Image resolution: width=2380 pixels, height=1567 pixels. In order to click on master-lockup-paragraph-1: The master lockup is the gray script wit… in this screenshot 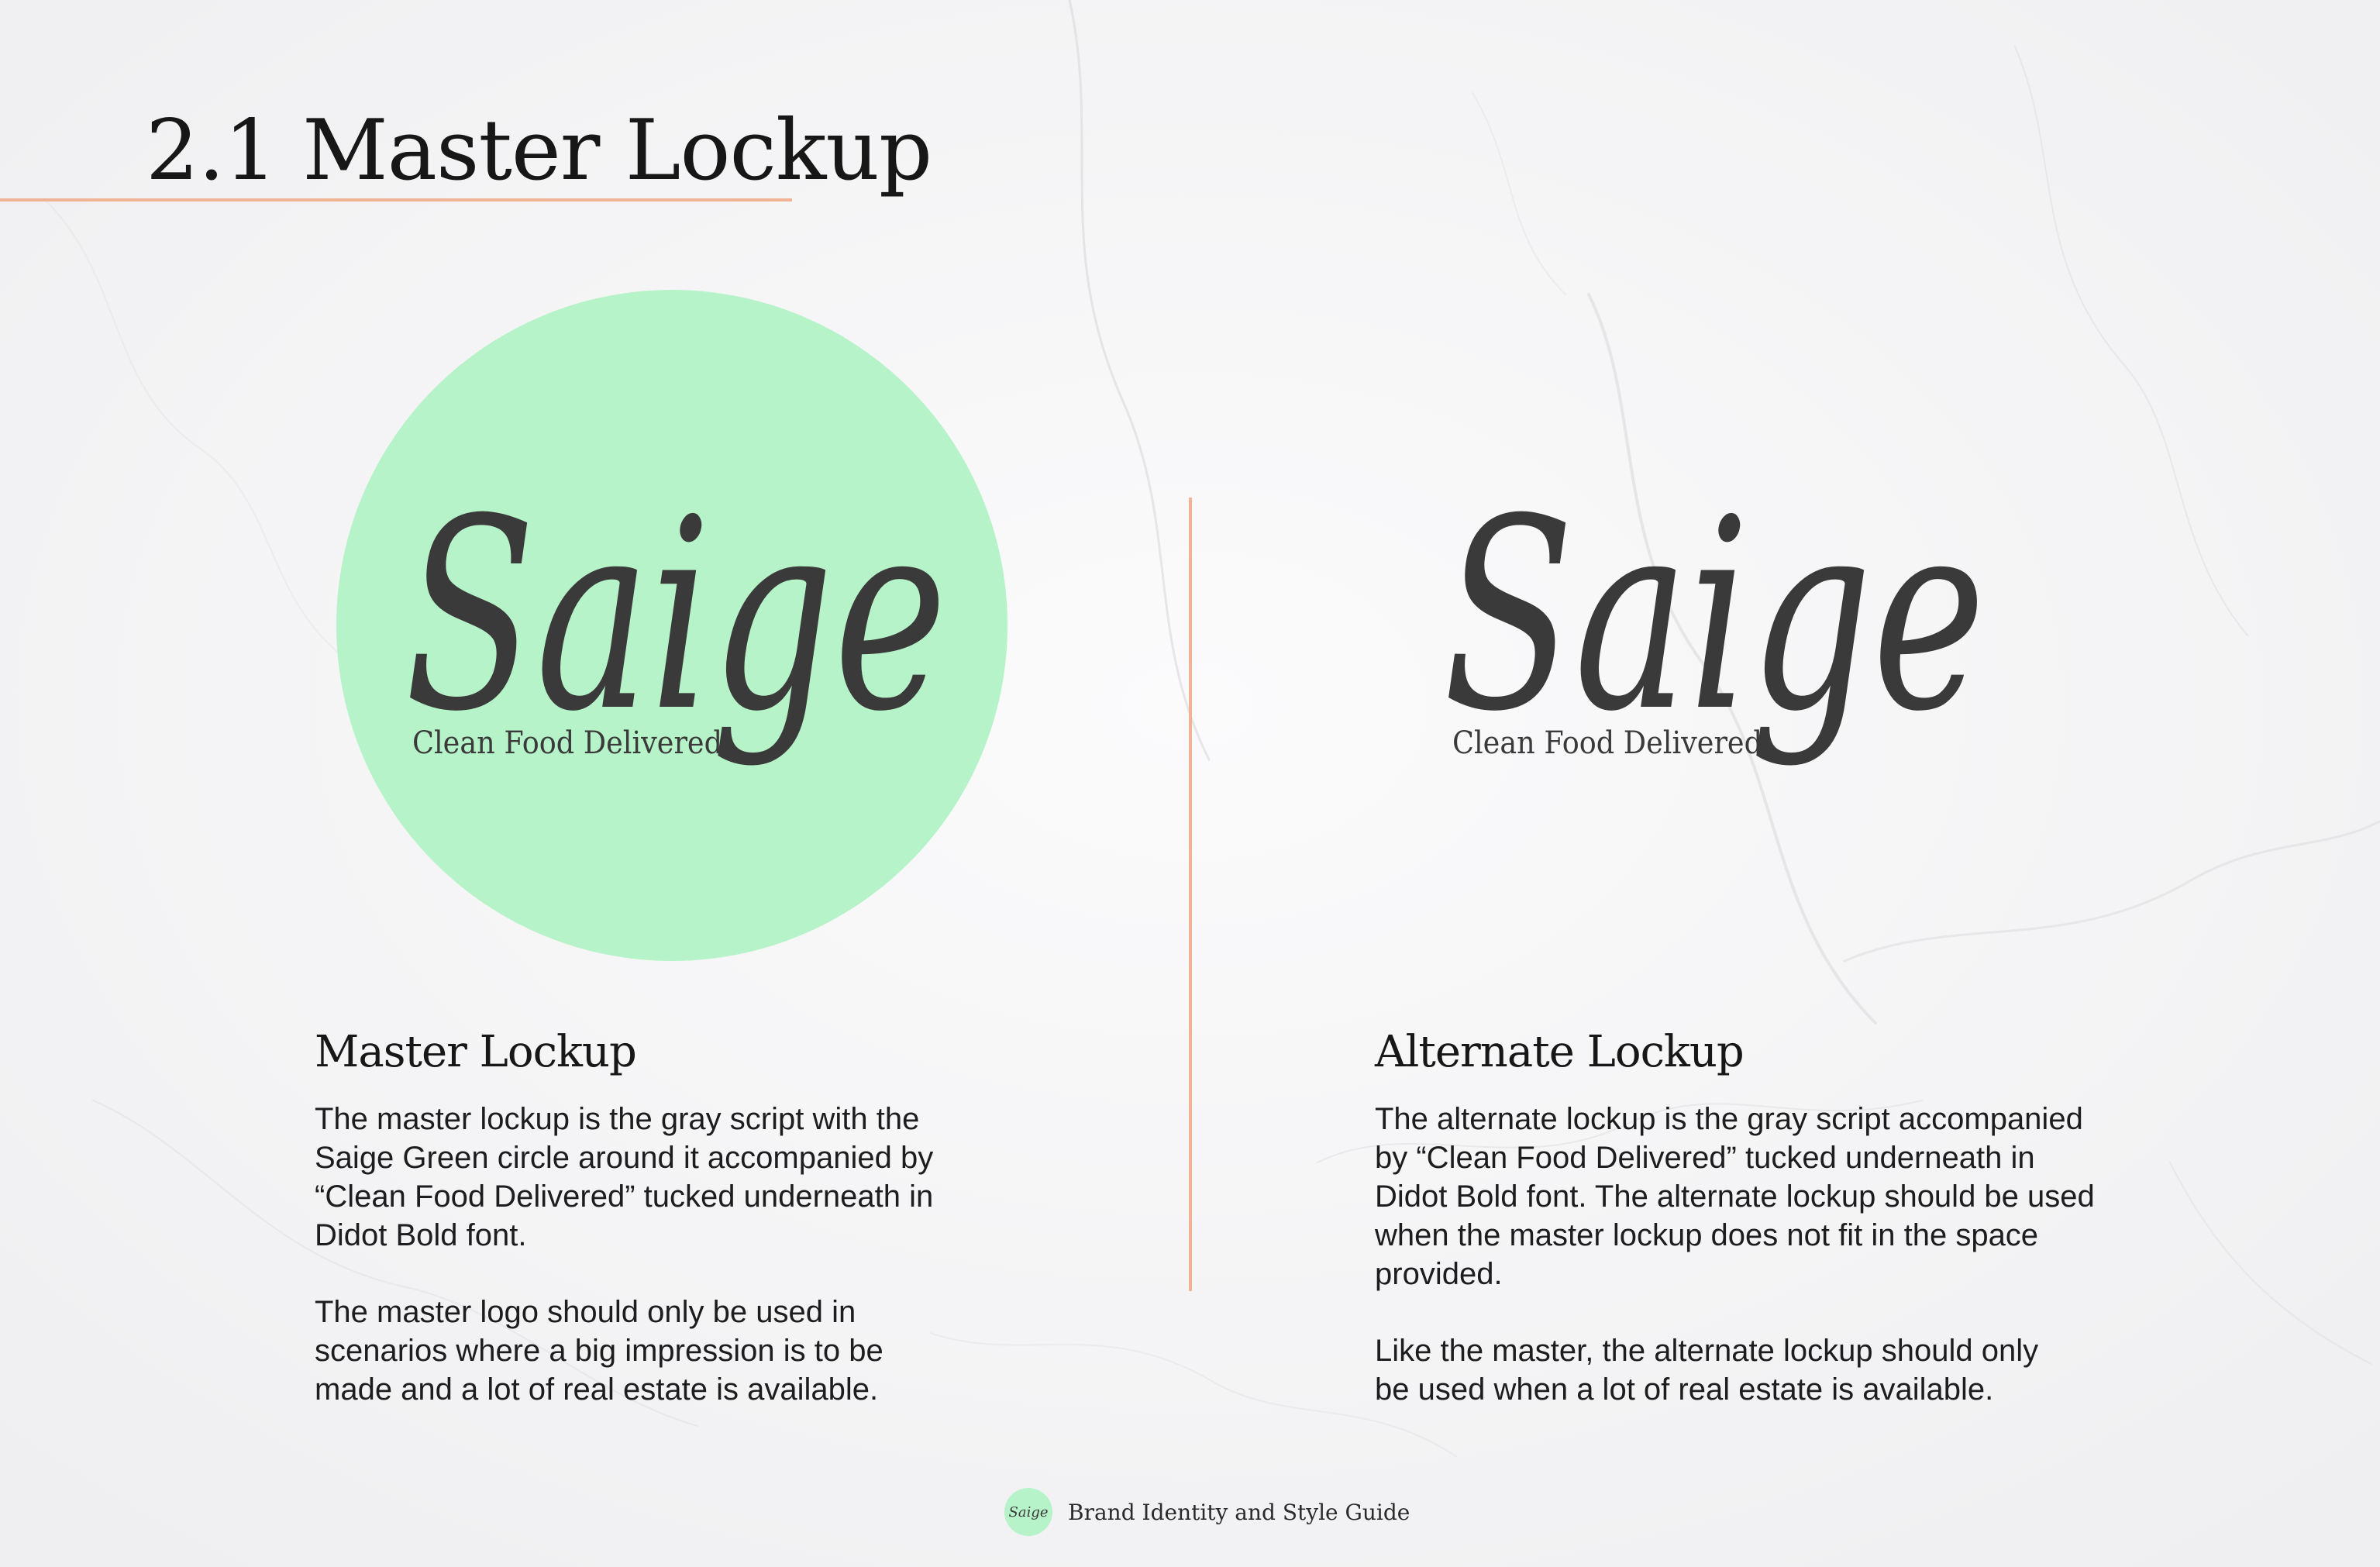, I will do `click(625, 1177)`.